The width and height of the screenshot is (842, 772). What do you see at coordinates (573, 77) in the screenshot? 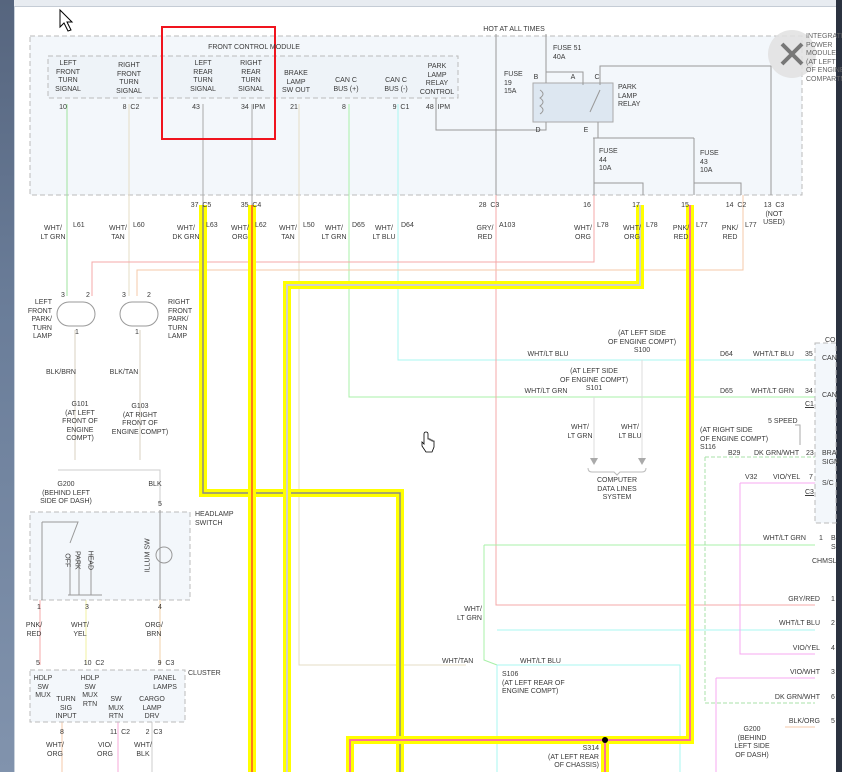
I see `relay-pin: A` at bounding box center [573, 77].